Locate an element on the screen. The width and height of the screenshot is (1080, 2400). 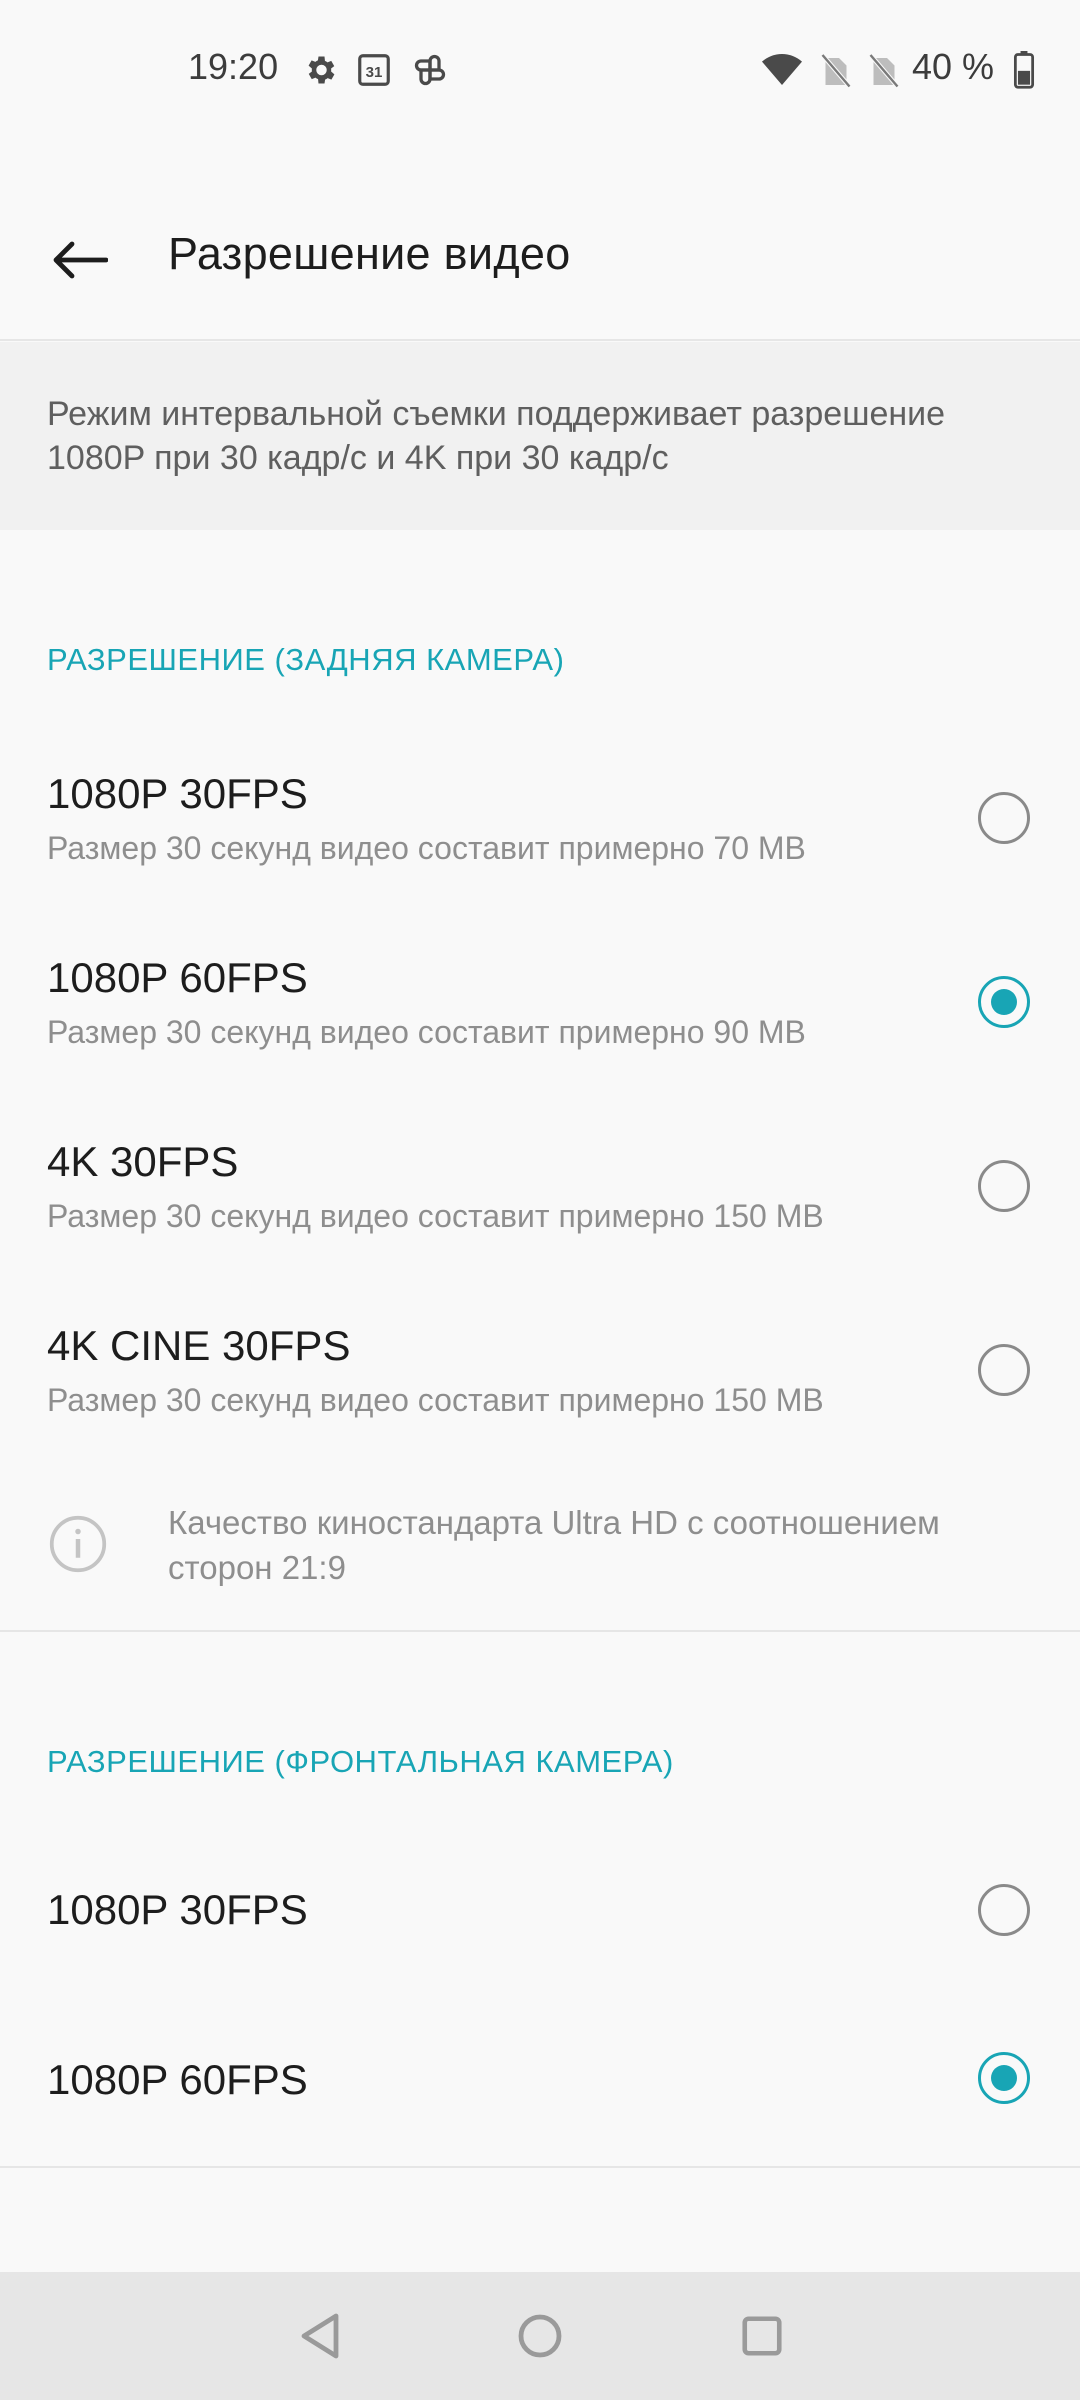
page-title: Разрешение видео is located at coordinates (369, 253).